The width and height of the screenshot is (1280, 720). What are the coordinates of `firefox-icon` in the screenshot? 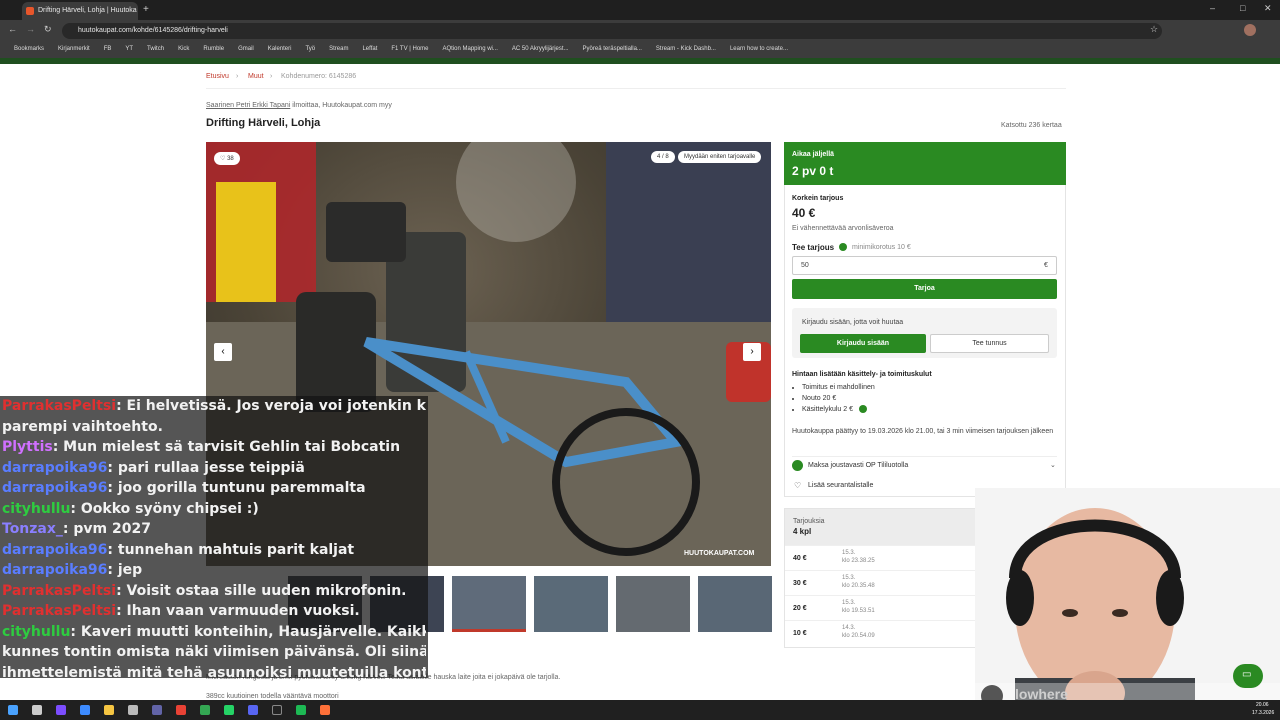 It's located at (325, 710).